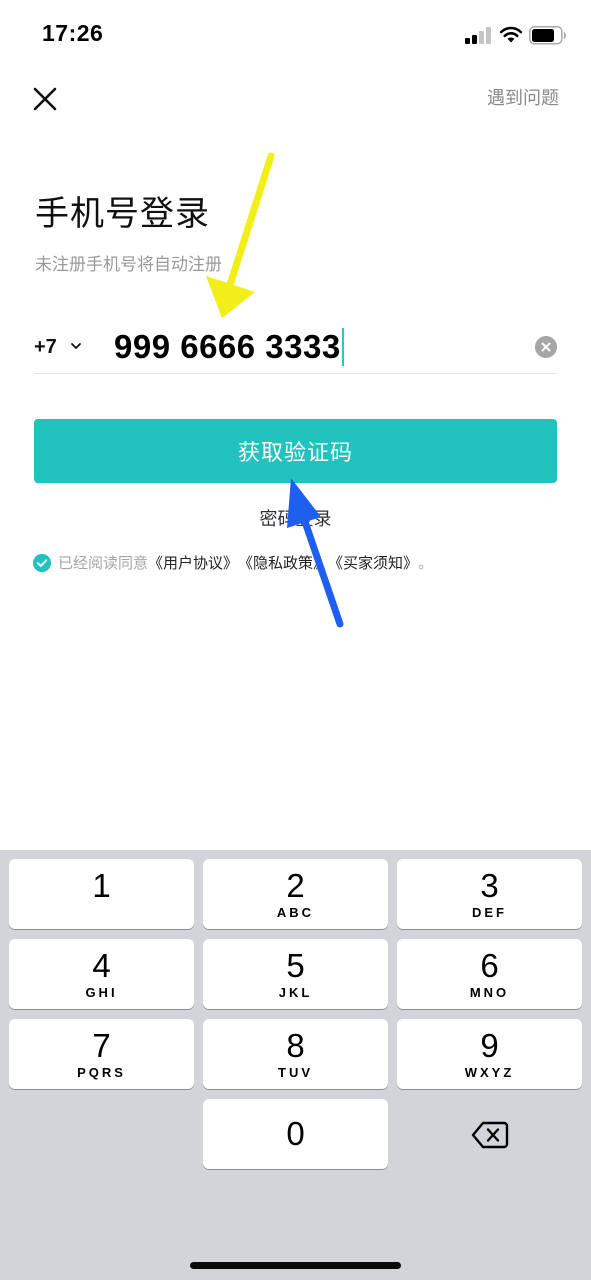  Describe the element at coordinates (489, 885) in the screenshot. I see `key-digit: 3` at that location.